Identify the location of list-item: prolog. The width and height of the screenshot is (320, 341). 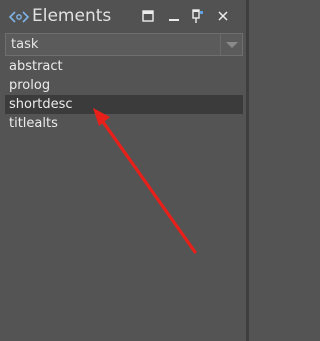
(124, 85).